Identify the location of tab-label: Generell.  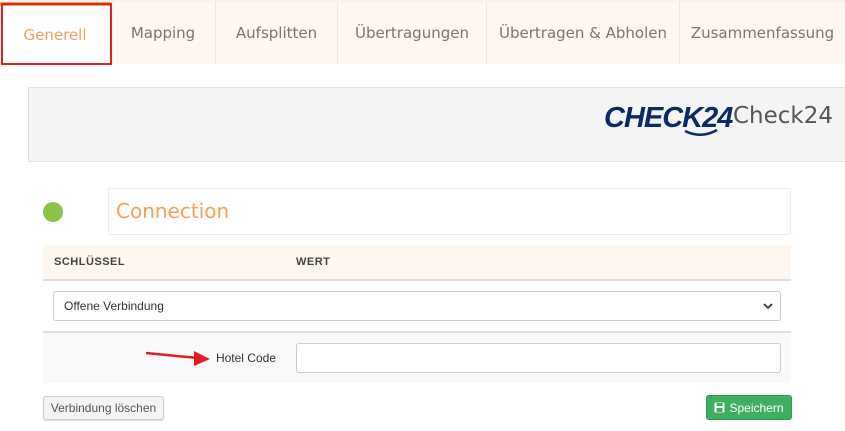
(55, 35).